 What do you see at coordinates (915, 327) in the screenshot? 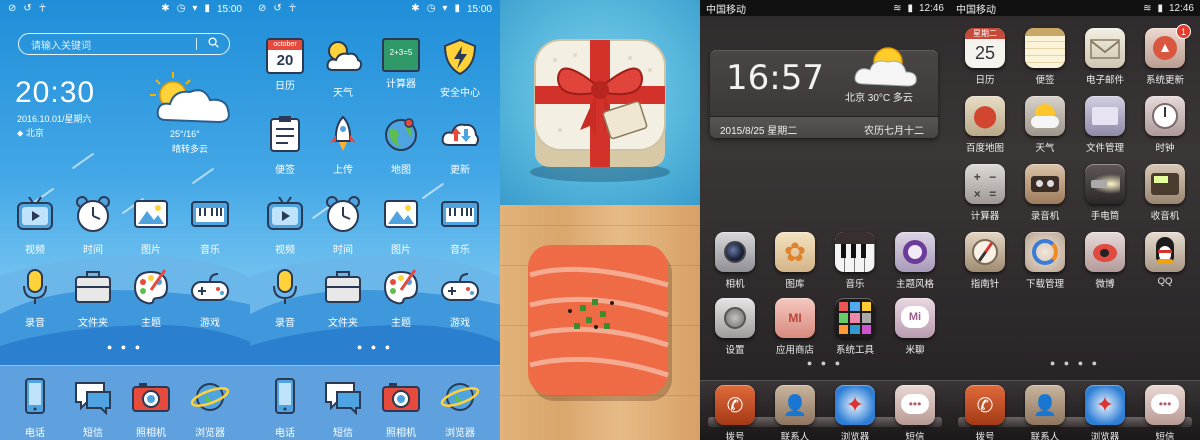
I see `app-mitalk: Mi 米聊` at bounding box center [915, 327].